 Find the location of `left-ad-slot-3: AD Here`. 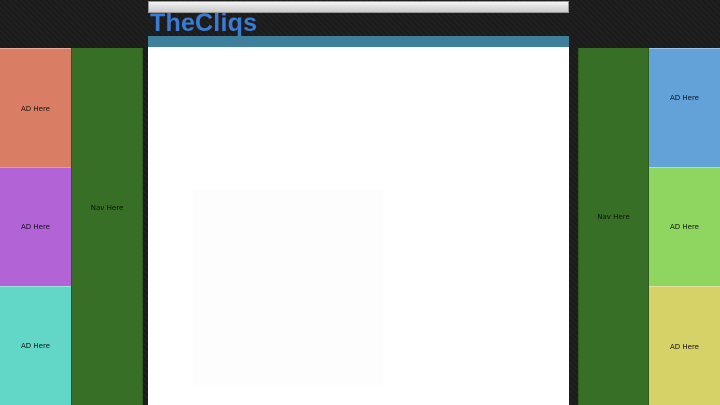

left-ad-slot-3: AD Here is located at coordinates (35, 345).